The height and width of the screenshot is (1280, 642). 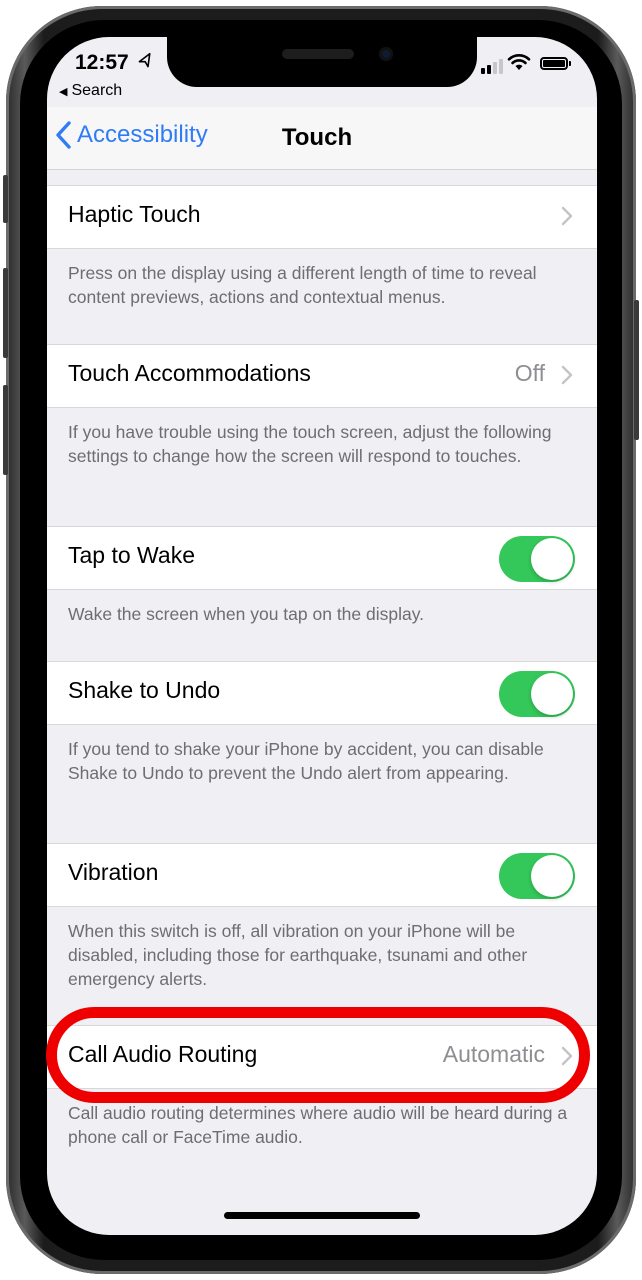 What do you see at coordinates (322, 558) in the screenshot?
I see `row-tap-to-wake: Tap to Wake` at bounding box center [322, 558].